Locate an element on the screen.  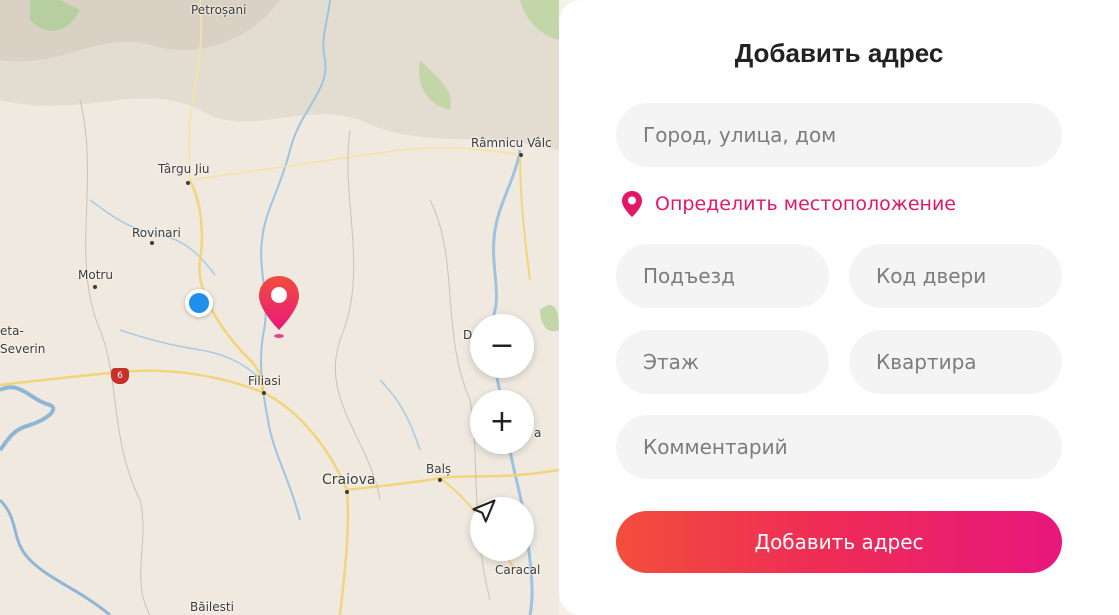
city-label: Craiova is located at coordinates (349, 480).